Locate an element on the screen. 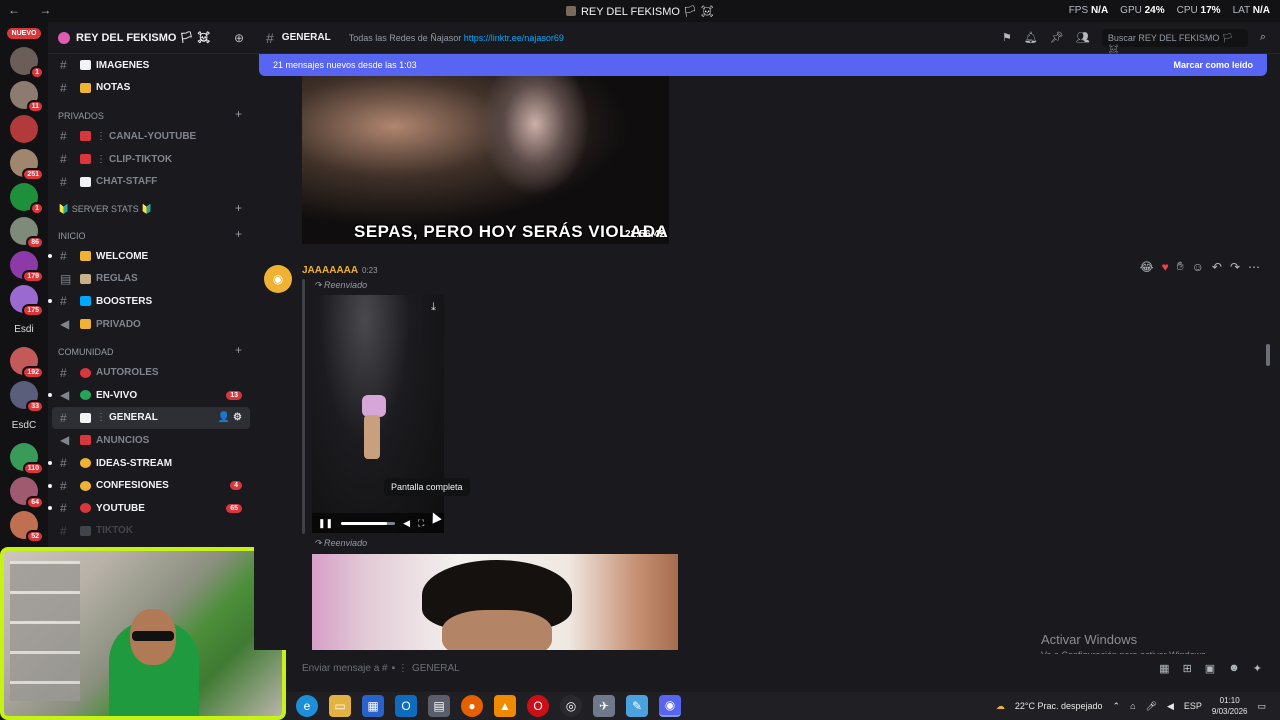 The width and height of the screenshot is (1280, 720). laugh-reaction-icon: 😂︎ is located at coordinates (1147, 267).